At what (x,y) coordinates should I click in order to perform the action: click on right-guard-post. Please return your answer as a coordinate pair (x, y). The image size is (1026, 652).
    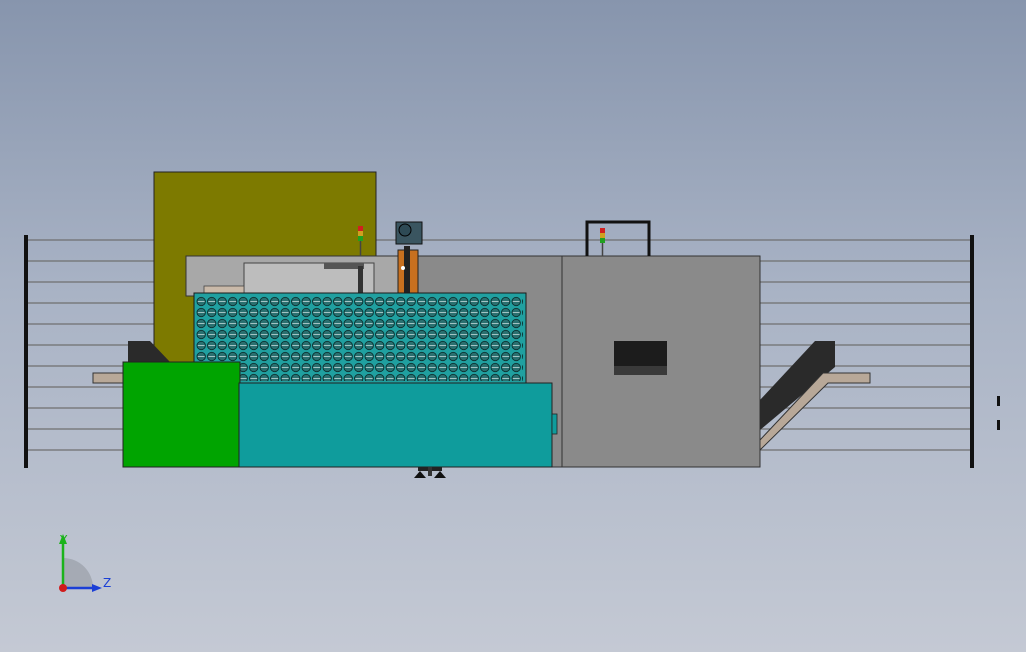
    Looking at the image, I should click on (972, 351).